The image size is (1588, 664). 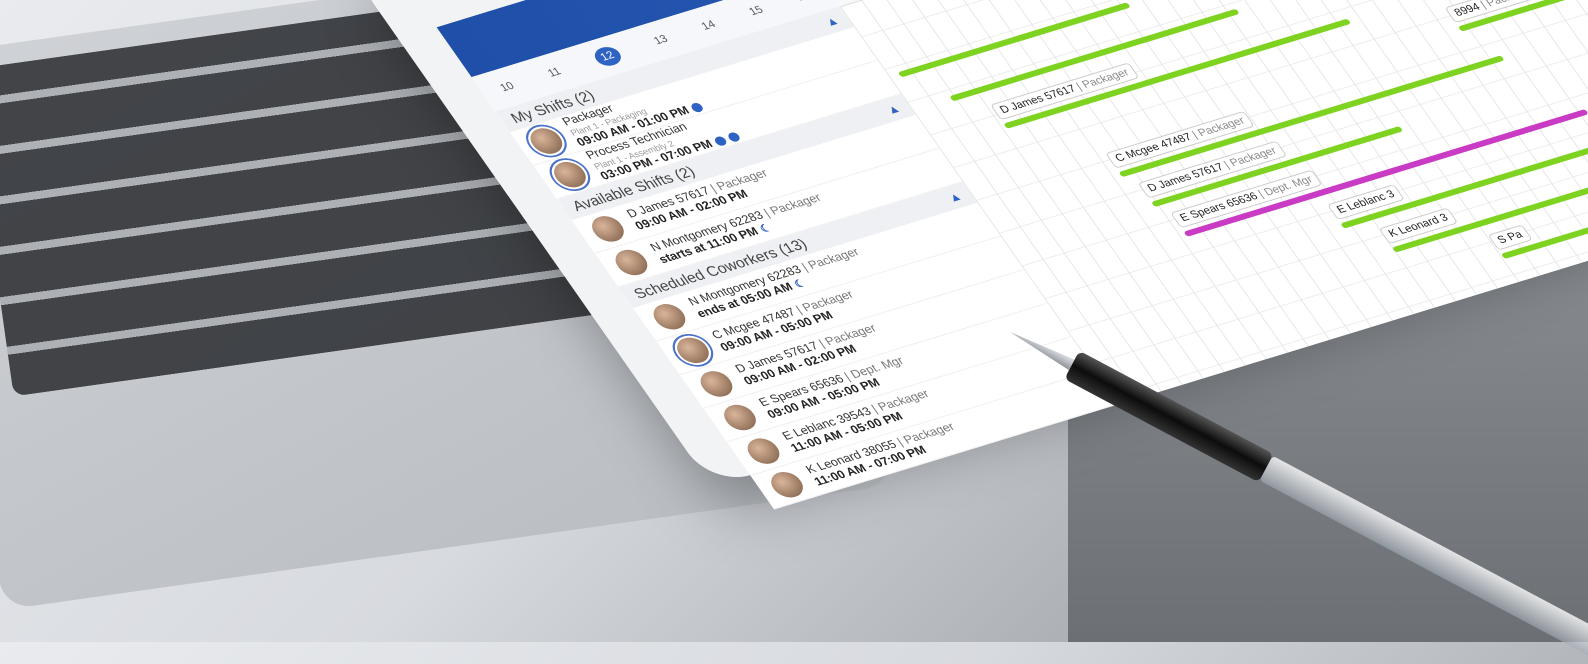 What do you see at coordinates (507, 87) in the screenshot?
I see `date-item: 10` at bounding box center [507, 87].